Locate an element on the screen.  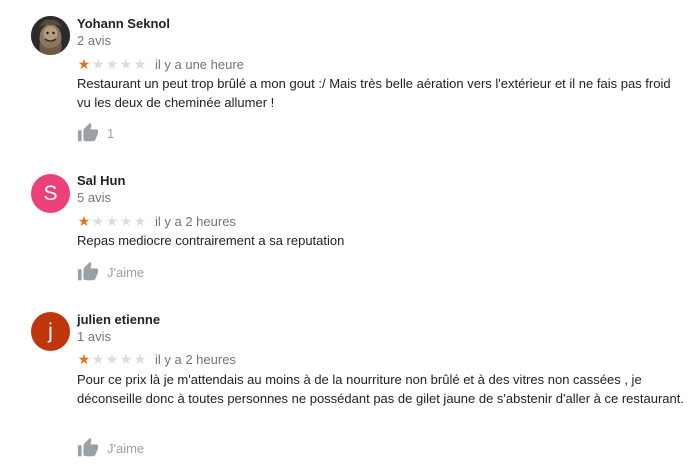
avatar is located at coordinates (50, 35).